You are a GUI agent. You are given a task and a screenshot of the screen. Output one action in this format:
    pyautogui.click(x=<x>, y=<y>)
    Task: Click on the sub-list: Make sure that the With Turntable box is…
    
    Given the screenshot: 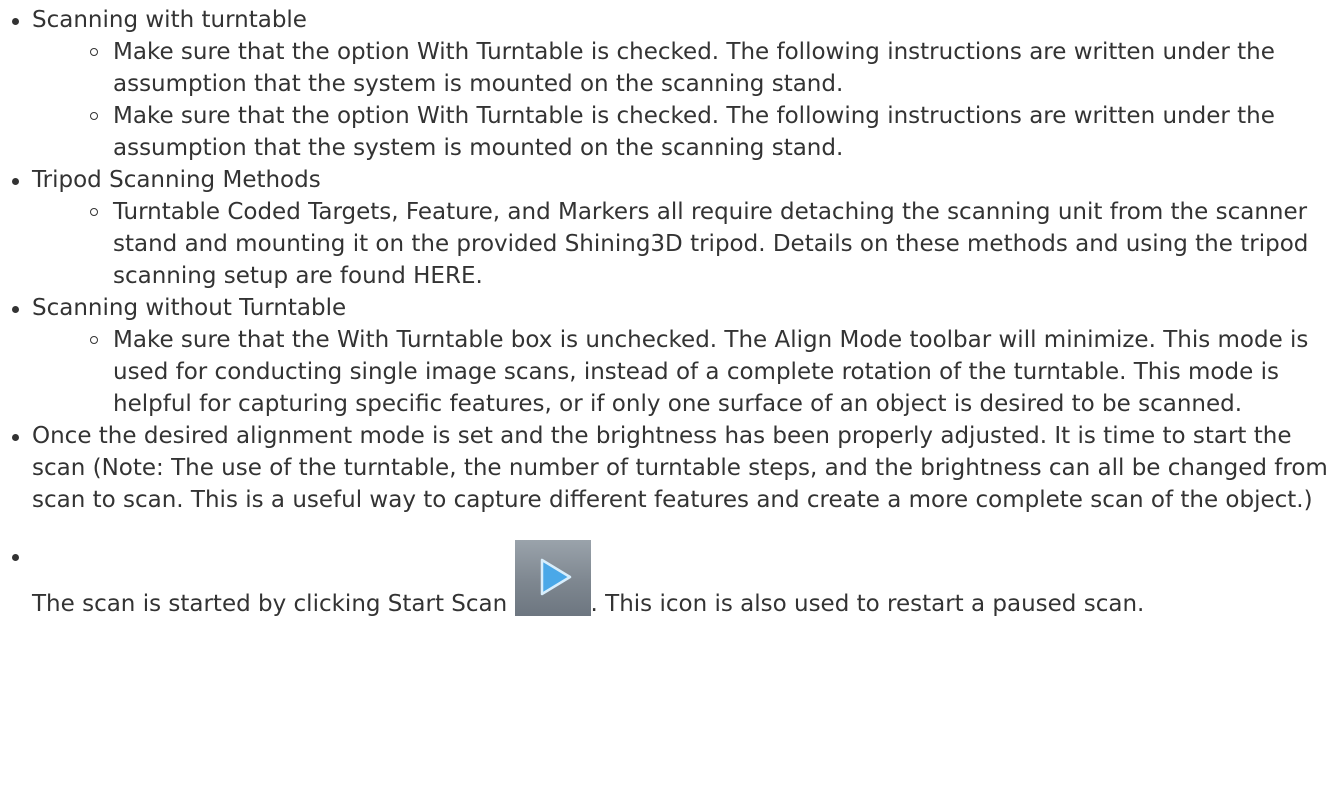 What is the action you would take?
    pyautogui.click(x=680, y=372)
    